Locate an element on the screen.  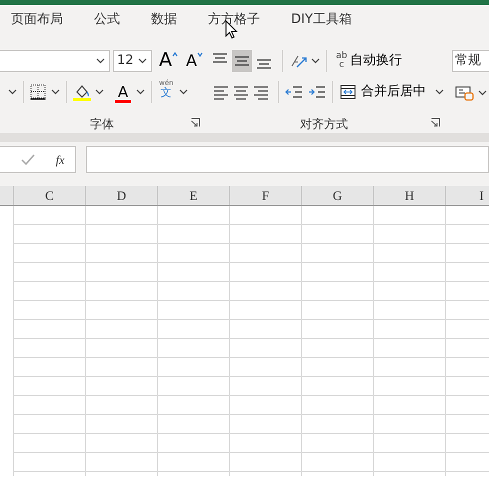
formula-input is located at coordinates (287, 159).